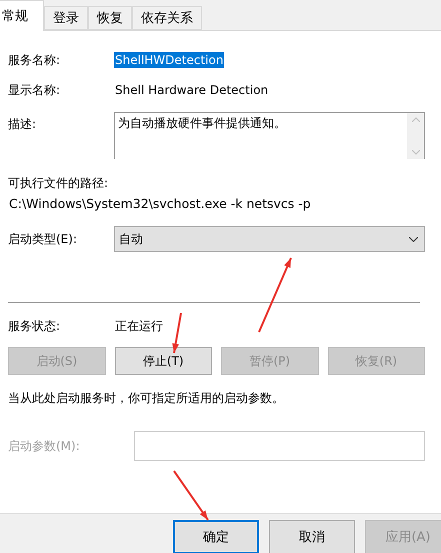 This screenshot has width=441, height=553. I want to click on description-box: 为自动播放硬件事件提供通知。, so click(269, 135).